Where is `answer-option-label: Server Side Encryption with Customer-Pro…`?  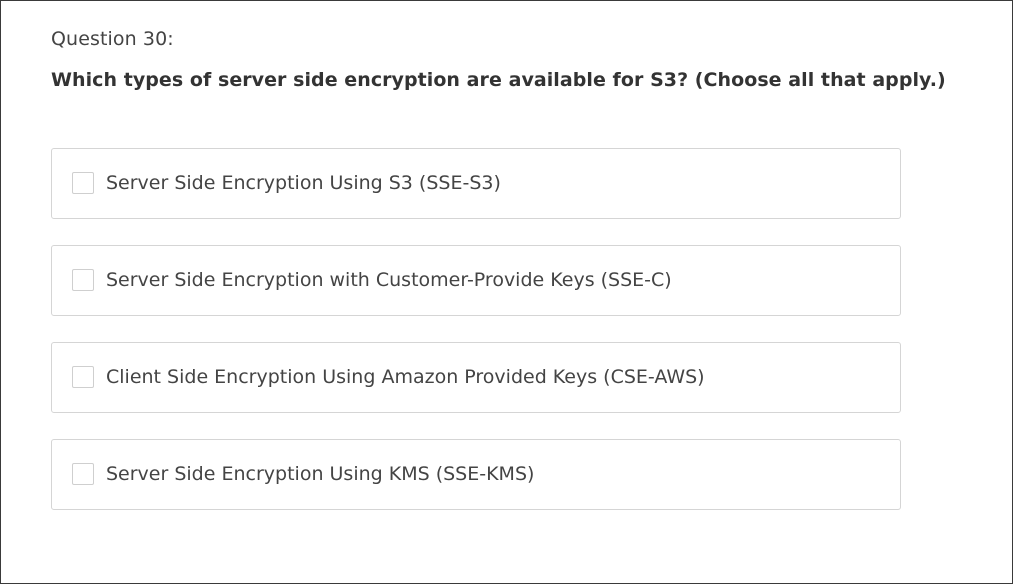
answer-option-label: Server Side Encryption with Customer-Pro… is located at coordinates (389, 280).